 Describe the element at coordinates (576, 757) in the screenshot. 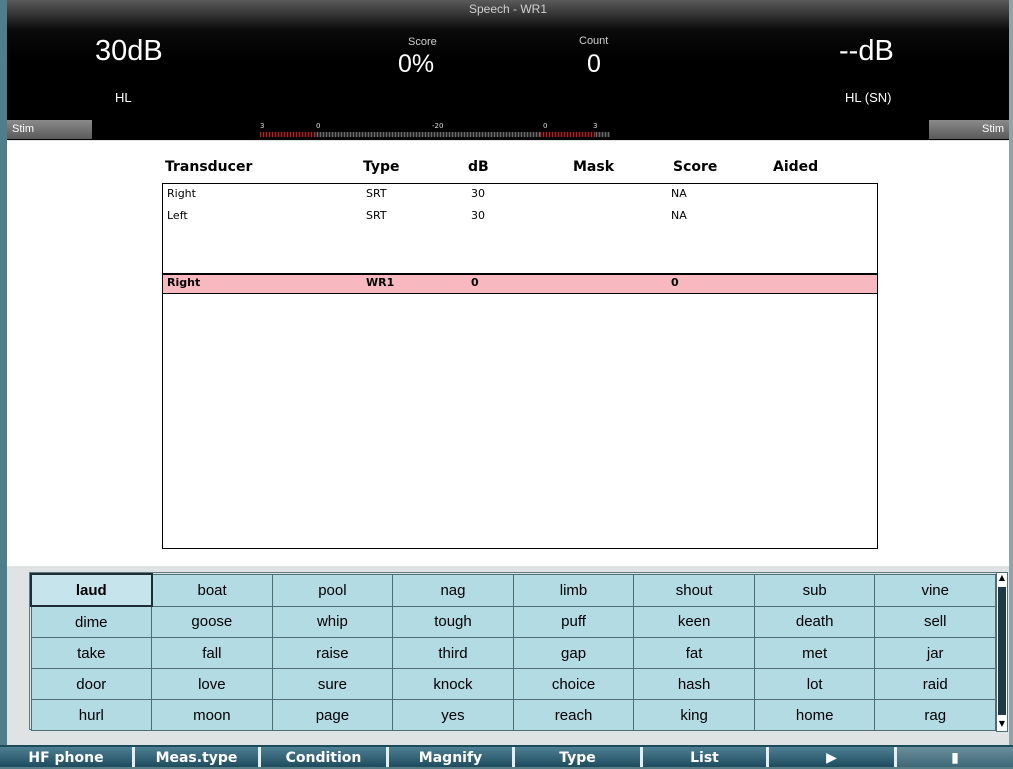

I see `type-button: Type` at that location.